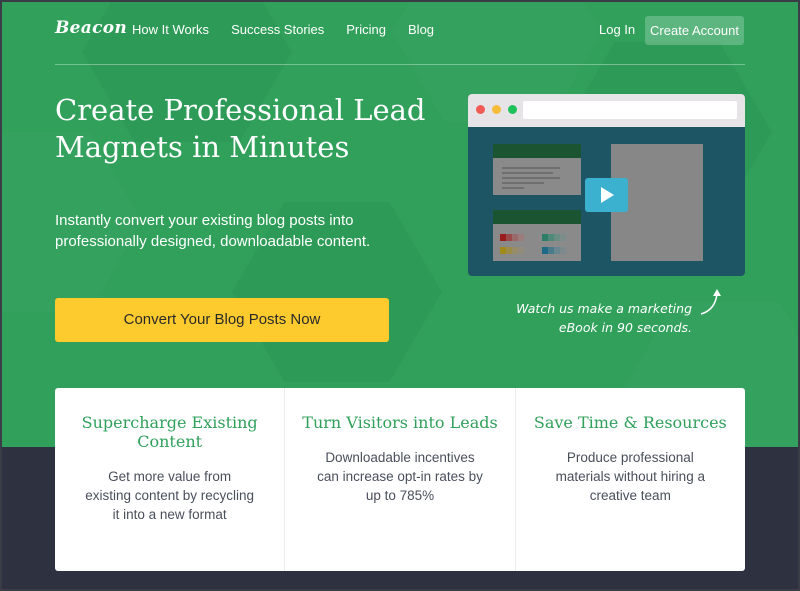  I want to click on login-link: Log In, so click(617, 29).